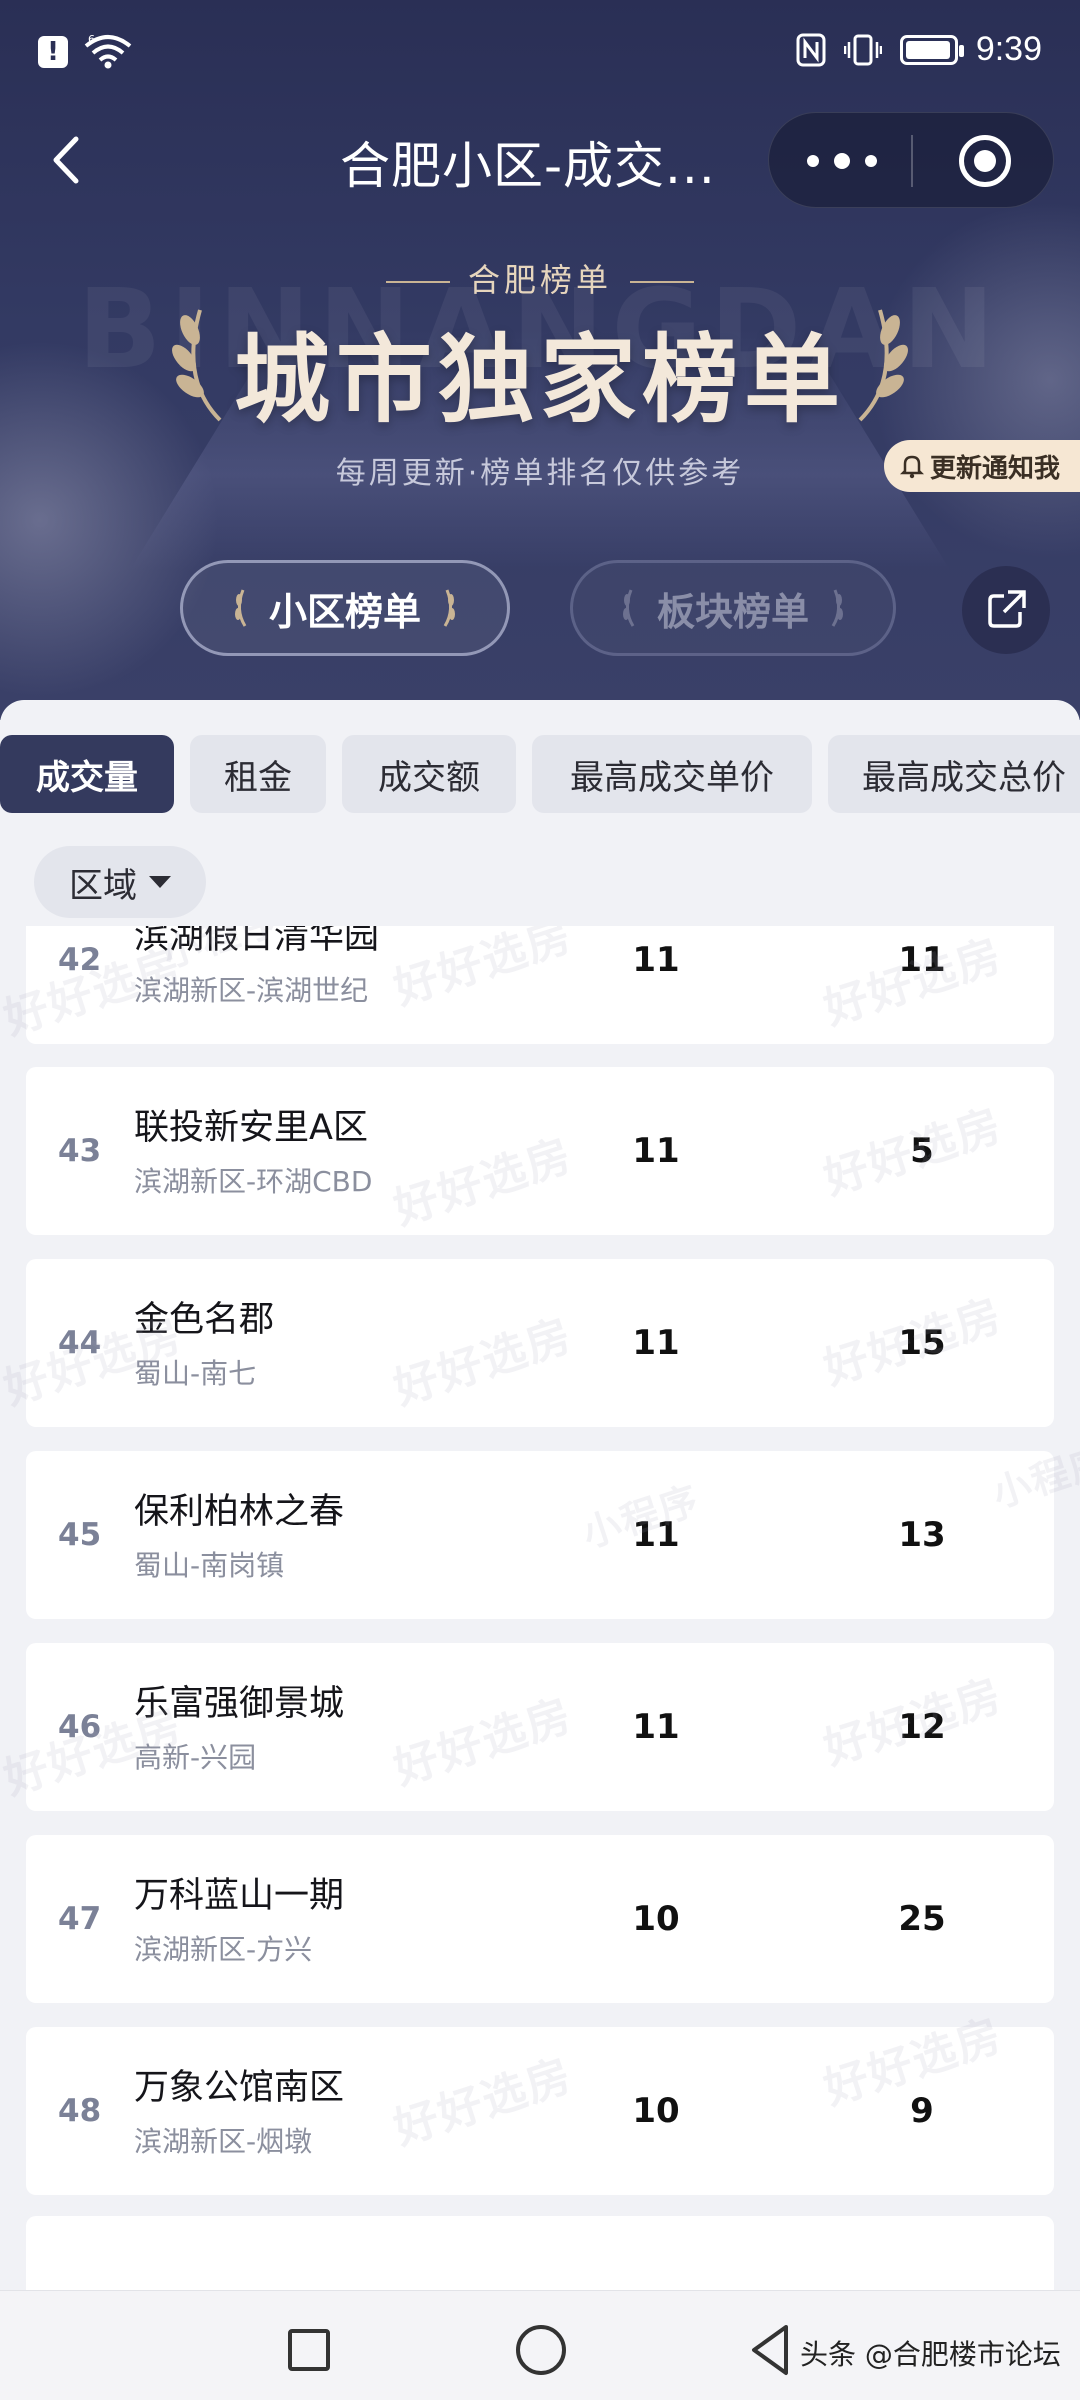  I want to click on community-location: 蜀山-南七, so click(195, 1373).